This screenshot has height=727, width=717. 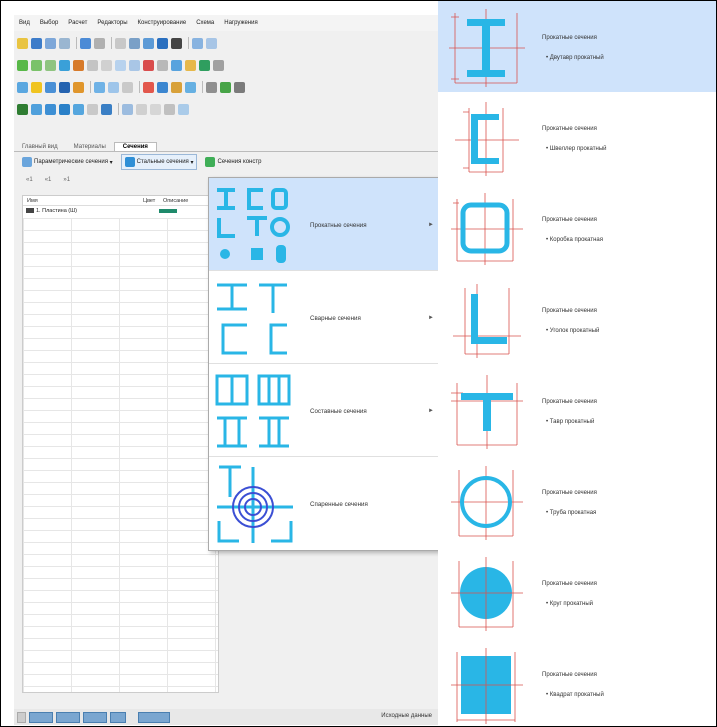 What do you see at coordinates (36, 43) in the screenshot?
I see `save-icon` at bounding box center [36, 43].